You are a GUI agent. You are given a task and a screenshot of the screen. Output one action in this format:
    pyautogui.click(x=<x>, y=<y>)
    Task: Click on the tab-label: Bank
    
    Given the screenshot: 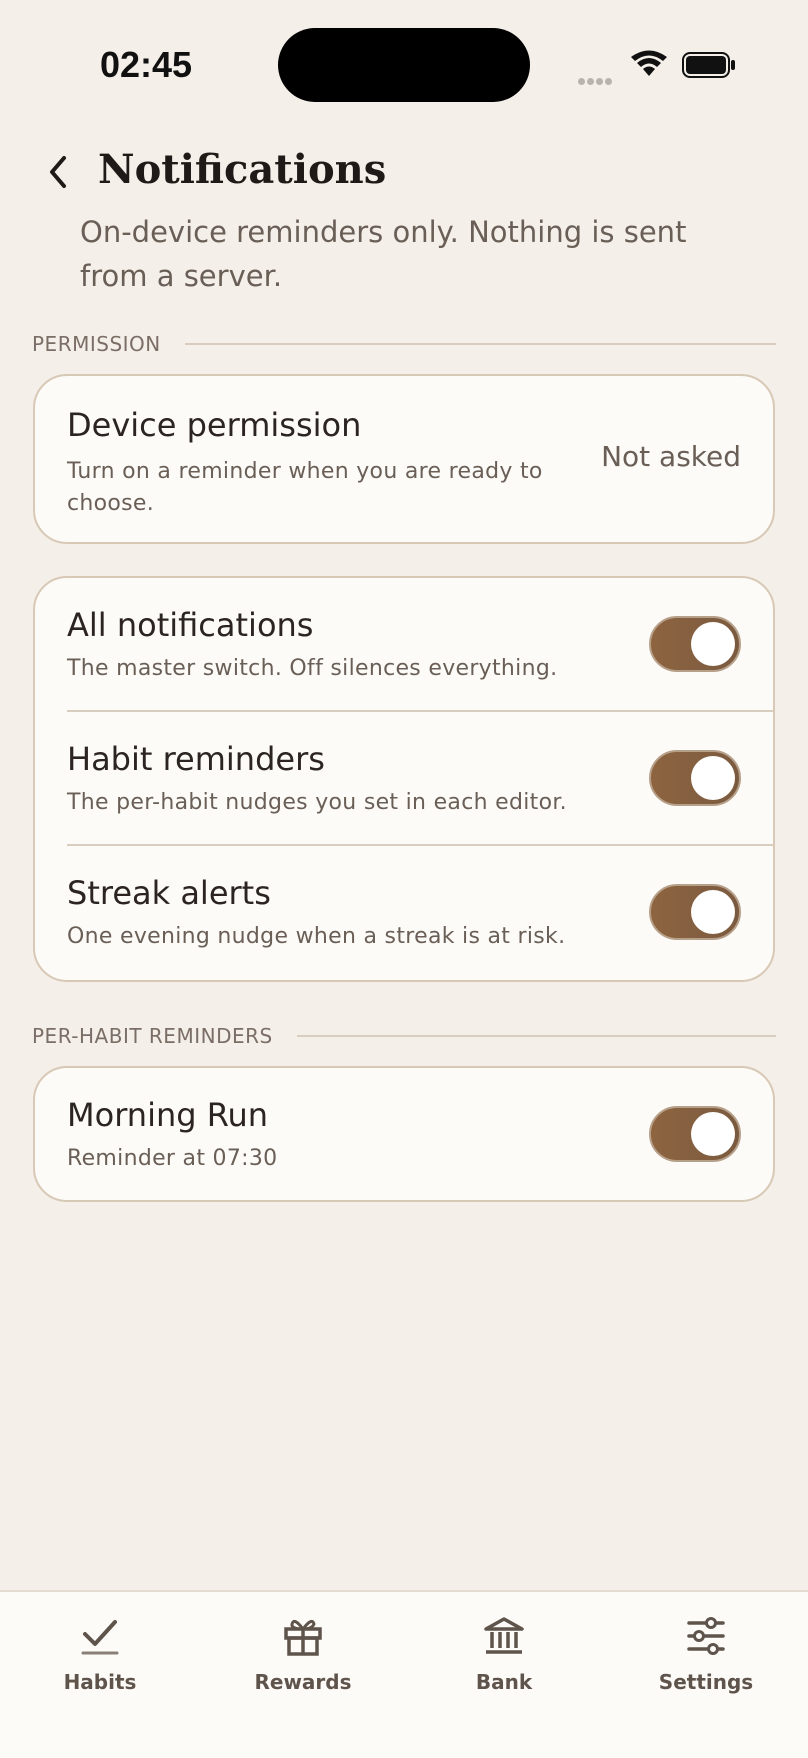 What is the action you would take?
    pyautogui.click(x=504, y=1682)
    